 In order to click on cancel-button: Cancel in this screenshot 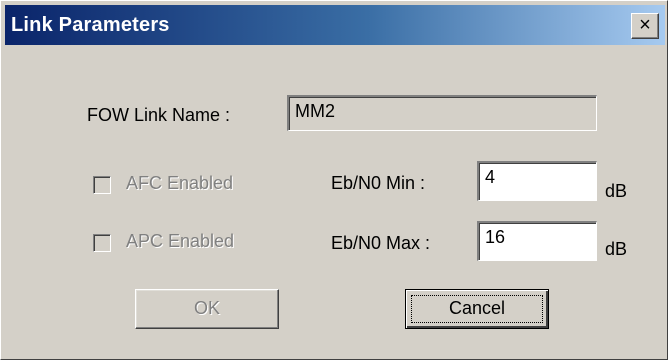, I will do `click(477, 309)`.